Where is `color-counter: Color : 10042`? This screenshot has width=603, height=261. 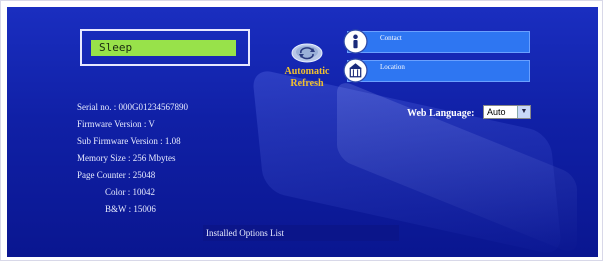 color-counter: Color : 10042 is located at coordinates (130, 192).